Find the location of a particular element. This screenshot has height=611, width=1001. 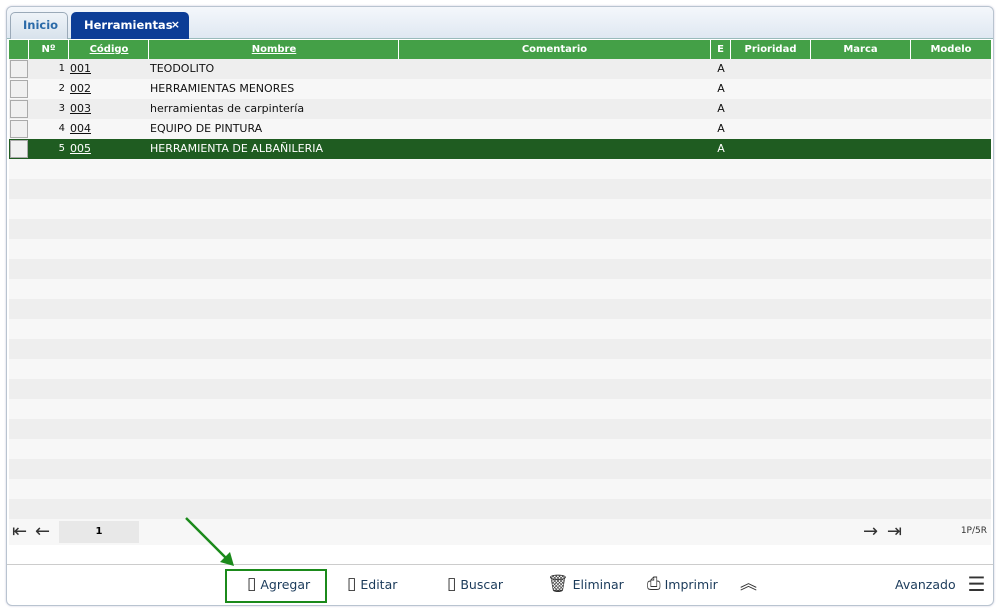

header-modelo: Modelo is located at coordinates (951, 49).